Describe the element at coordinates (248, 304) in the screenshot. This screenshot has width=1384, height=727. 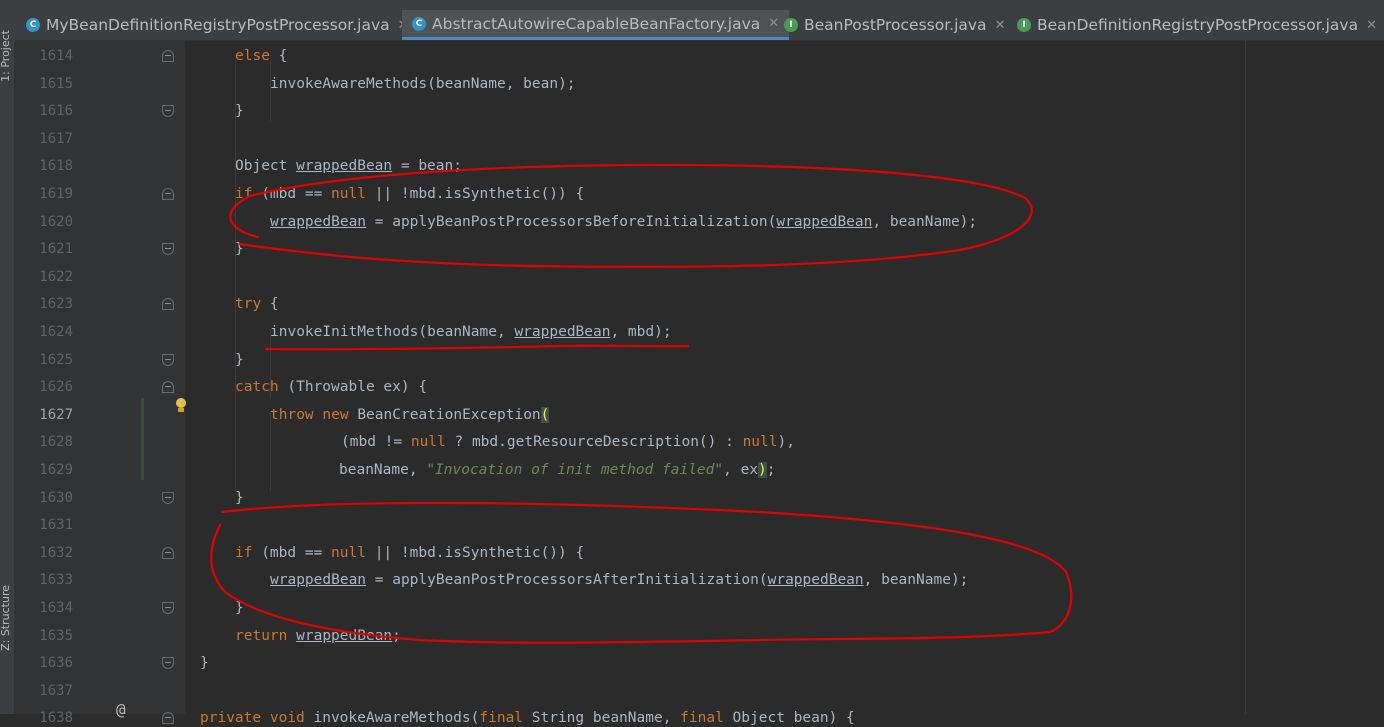
I see `keyword-token: try` at that location.